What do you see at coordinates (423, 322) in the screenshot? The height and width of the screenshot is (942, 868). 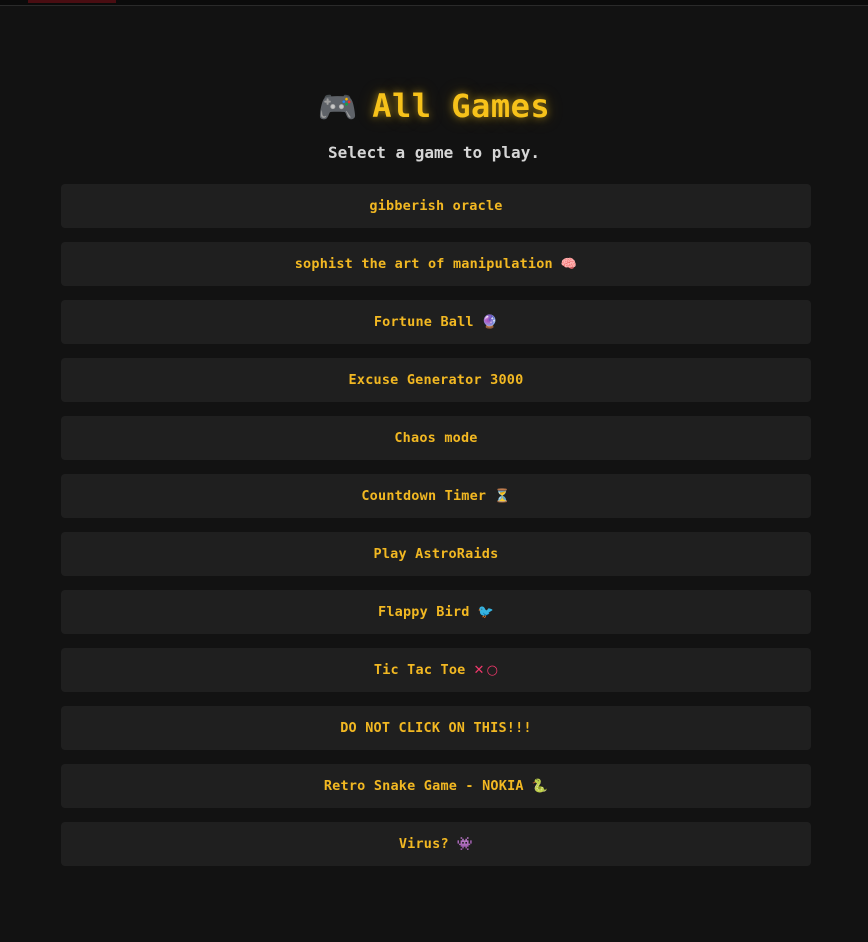 I see `game-label: Fortune Ball` at bounding box center [423, 322].